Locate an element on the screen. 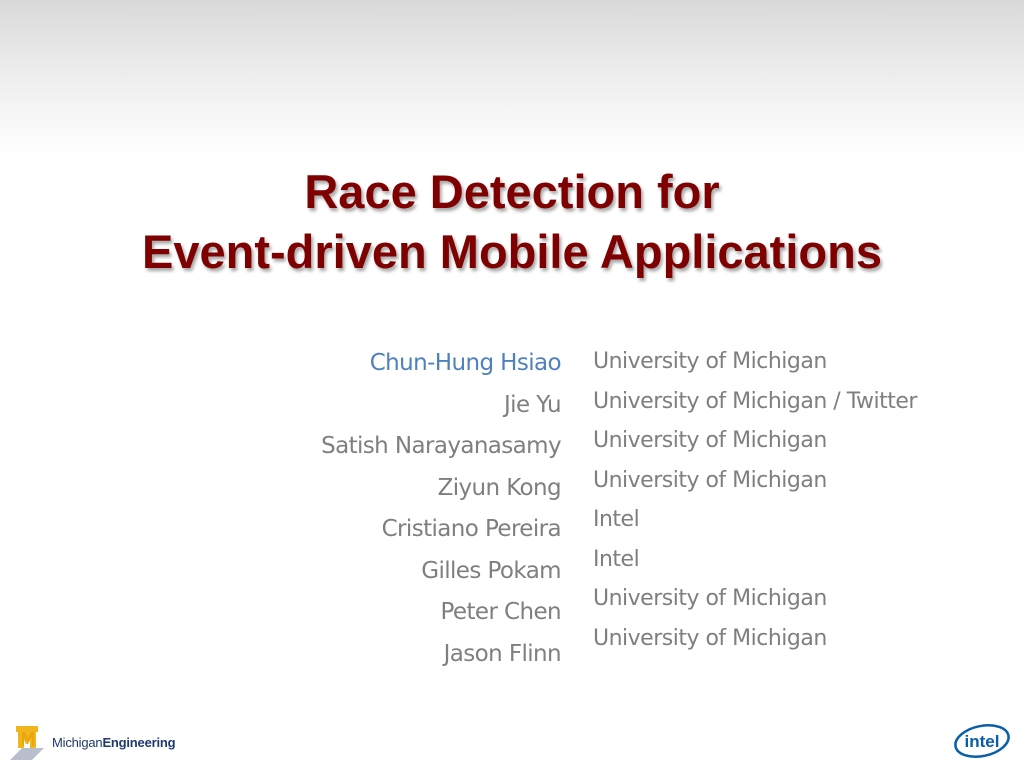 This screenshot has width=1024, height=768. wordmark-michigan: Michigan is located at coordinates (77, 742).